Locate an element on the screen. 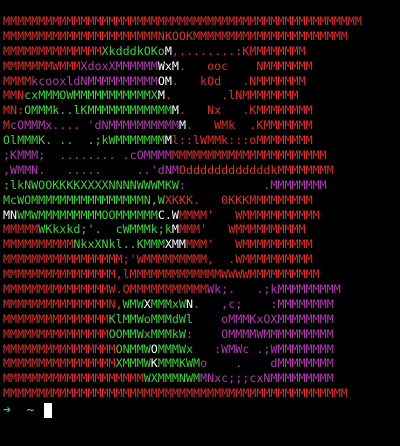 This screenshot has width=400, height=446. art-line: MN:OMMMk..lKMMMMMMMMMMMMM. Nx .KMMMMMMMM is located at coordinates (182, 110).